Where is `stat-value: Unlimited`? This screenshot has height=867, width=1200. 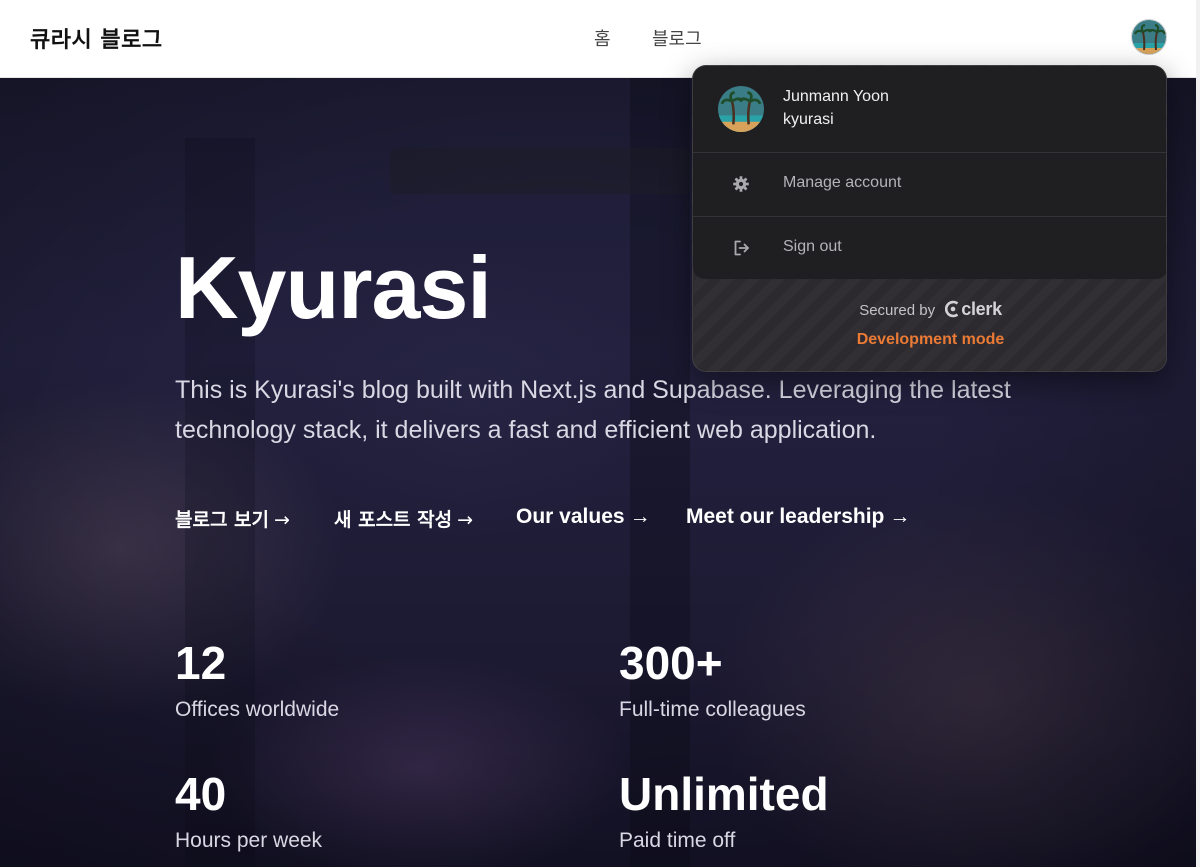
stat-value: Unlimited is located at coordinates (724, 794).